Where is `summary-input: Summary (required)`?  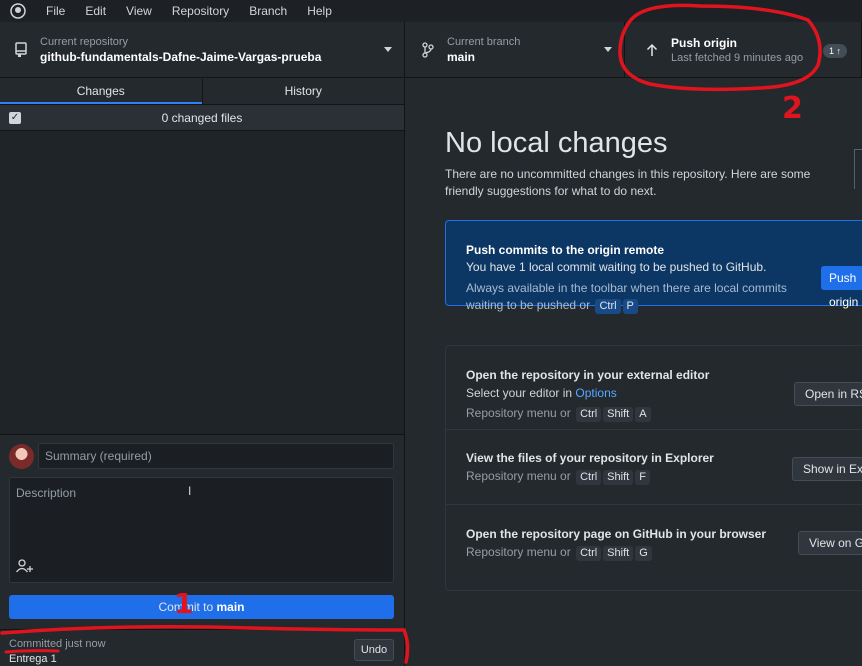 summary-input: Summary (required) is located at coordinates (216, 456).